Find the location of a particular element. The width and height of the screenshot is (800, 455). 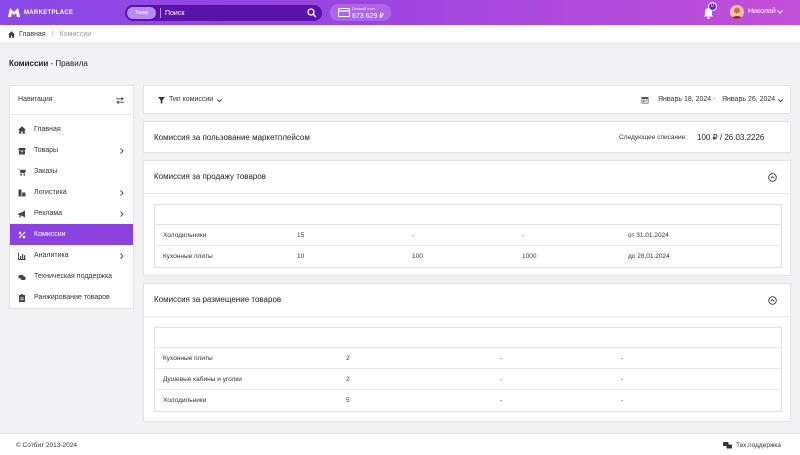

sidebar-item-label: Заказы is located at coordinates (46, 171).